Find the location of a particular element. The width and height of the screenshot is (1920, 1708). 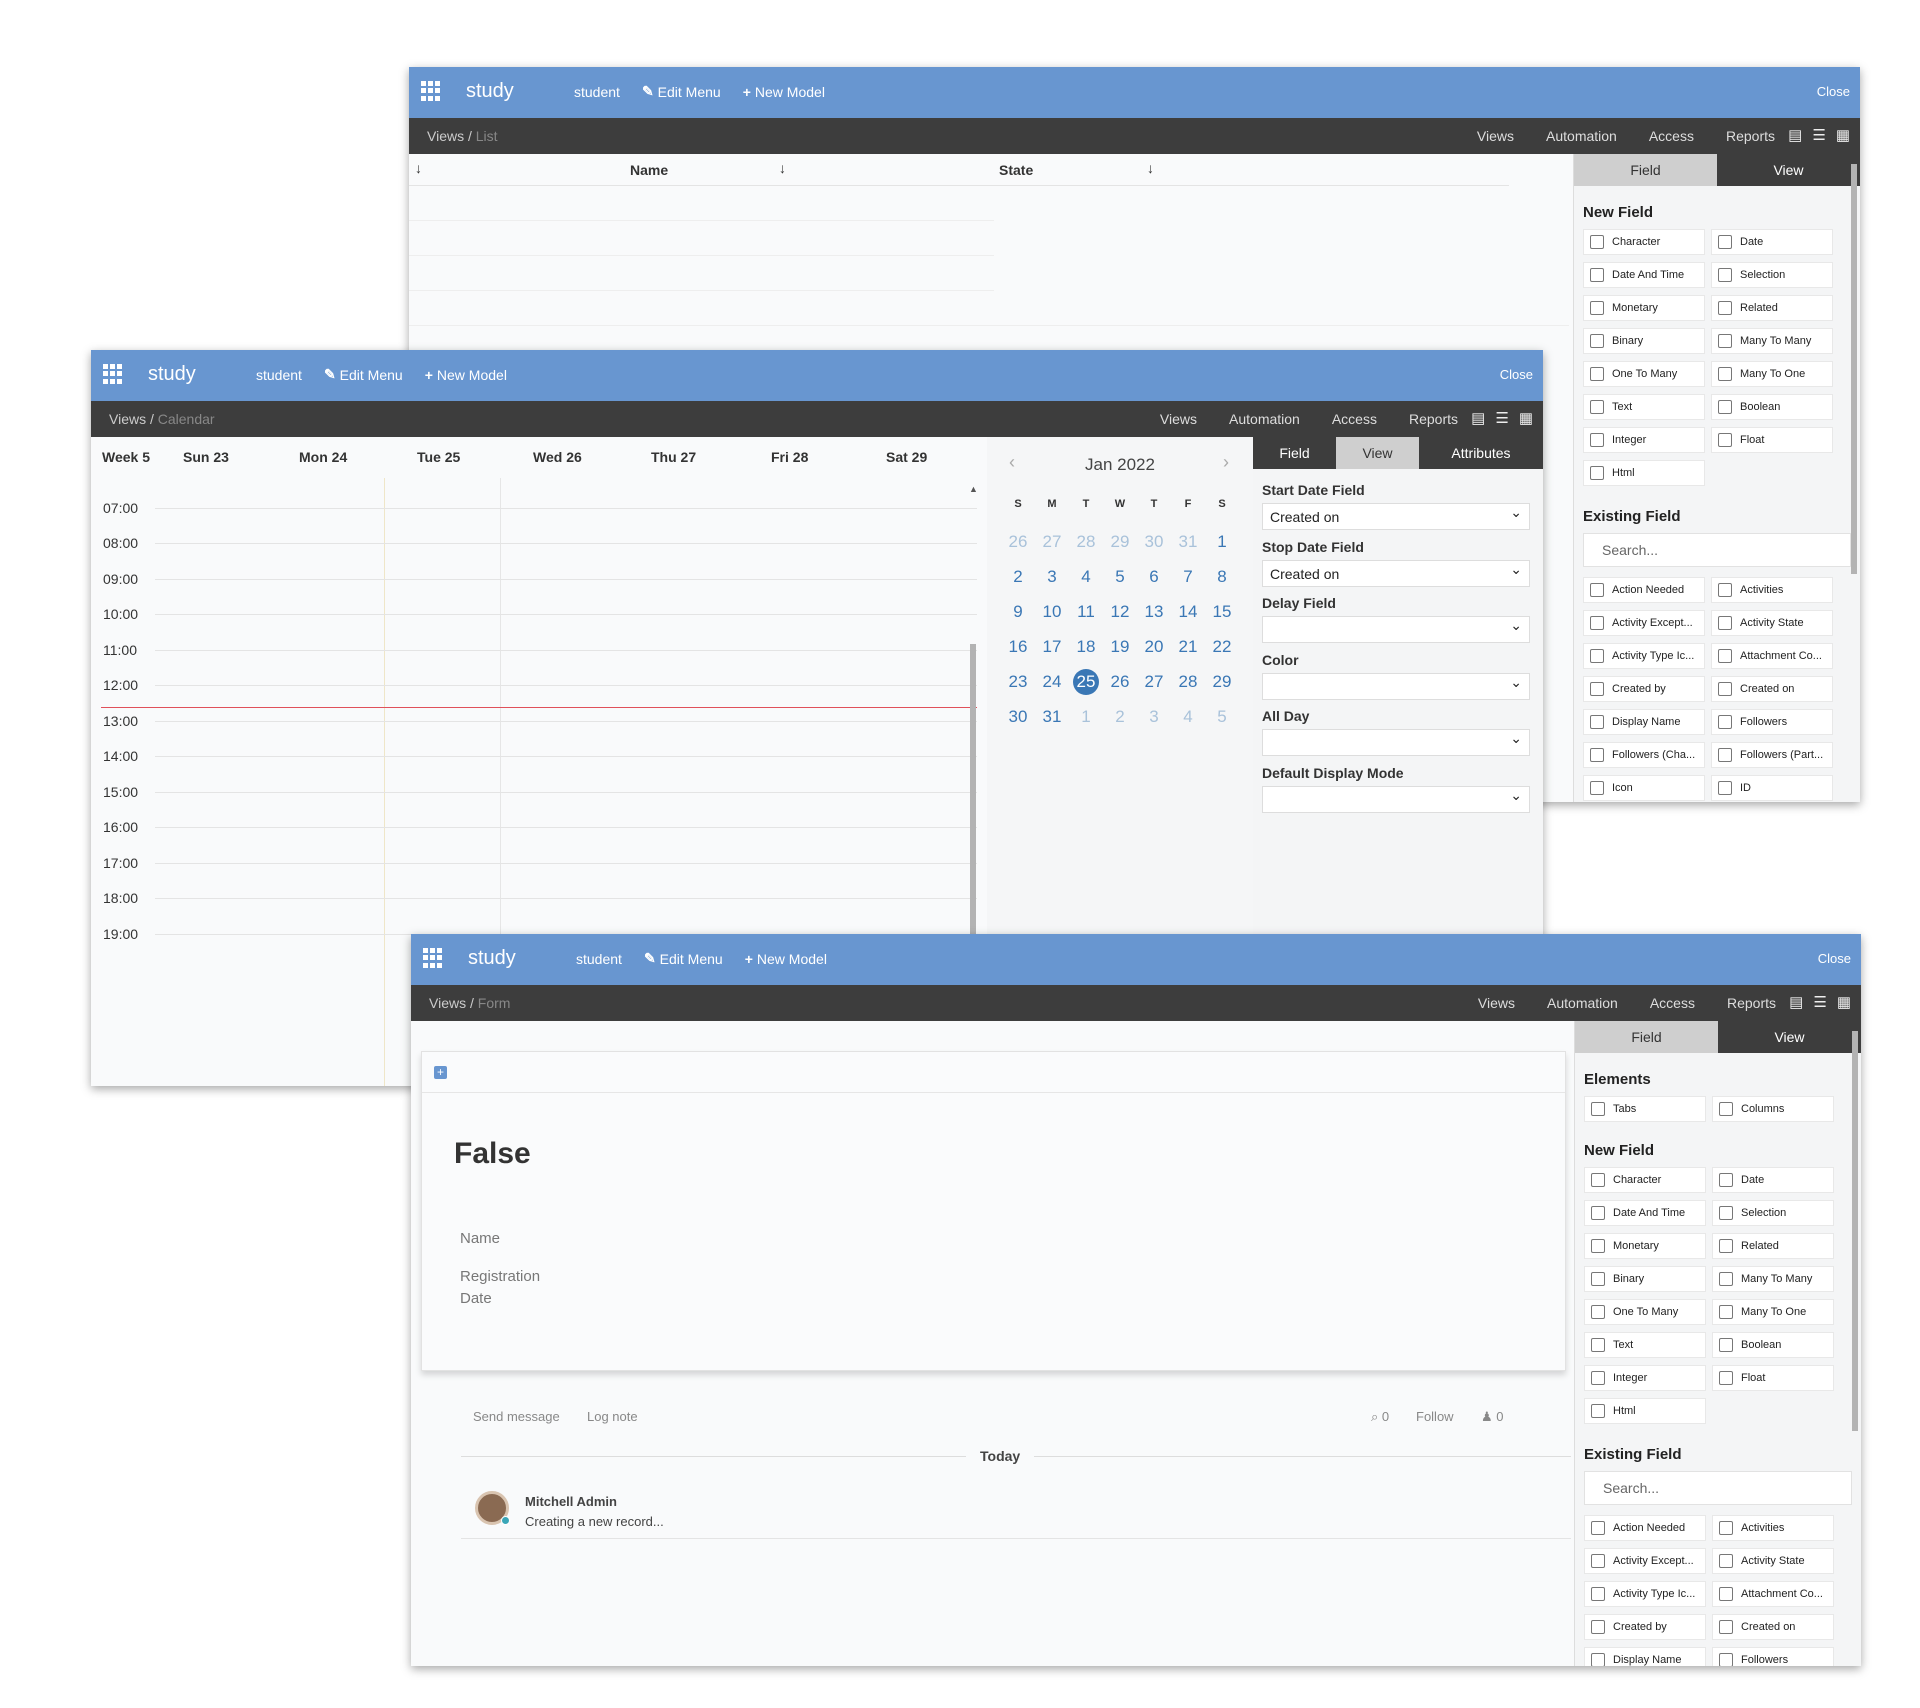

log-note-link: Log note is located at coordinates (612, 1416).